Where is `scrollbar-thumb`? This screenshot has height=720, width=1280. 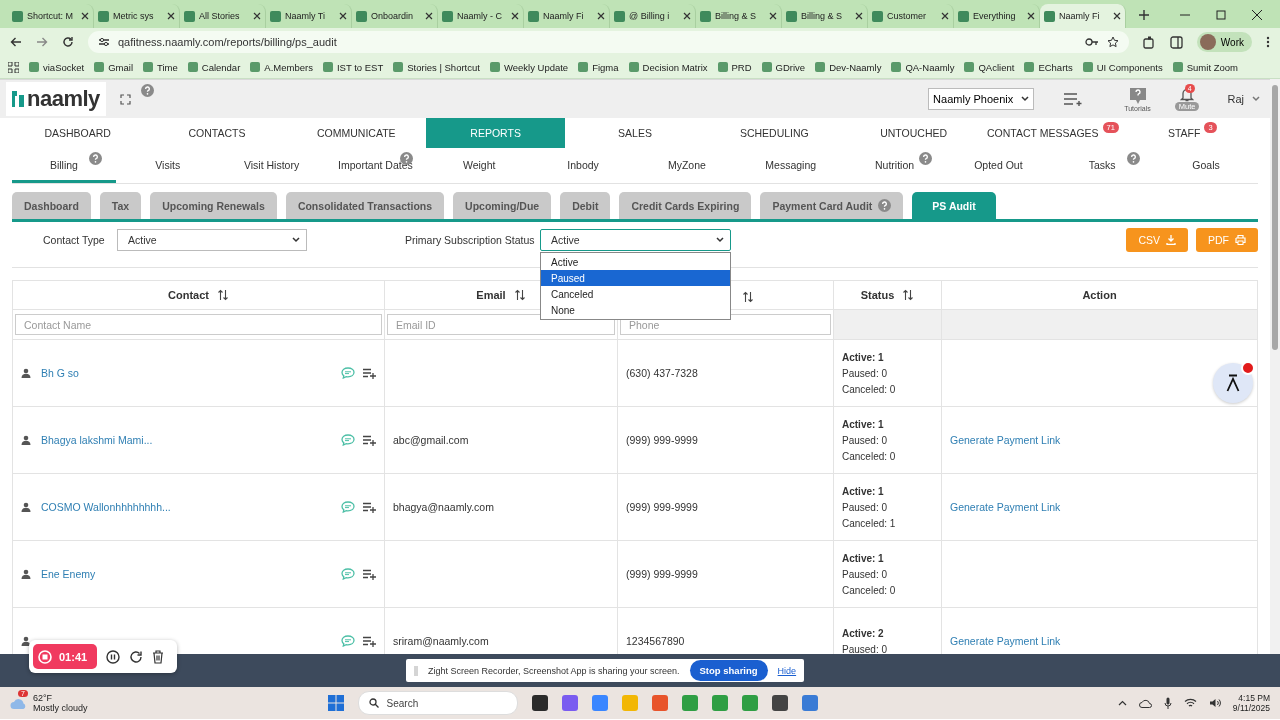
scrollbar-thumb is located at coordinates (1275, 217).